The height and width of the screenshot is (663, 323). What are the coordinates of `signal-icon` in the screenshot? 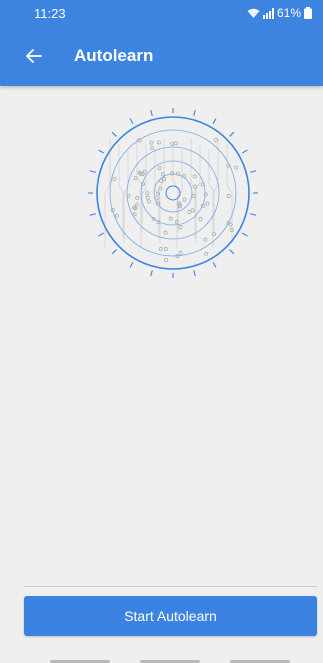 It's located at (268, 13).